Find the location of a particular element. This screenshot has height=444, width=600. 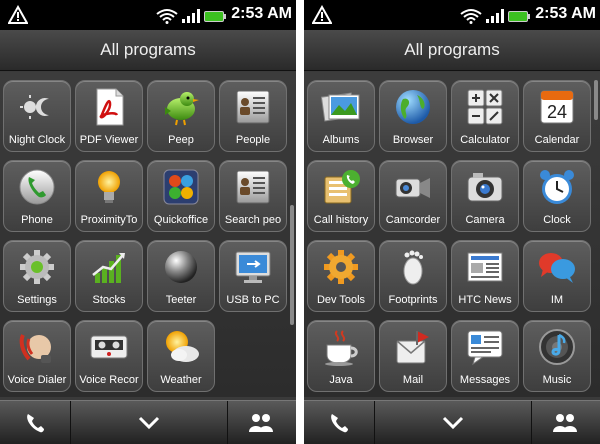

app-label: Music is located at coordinates (557, 380).